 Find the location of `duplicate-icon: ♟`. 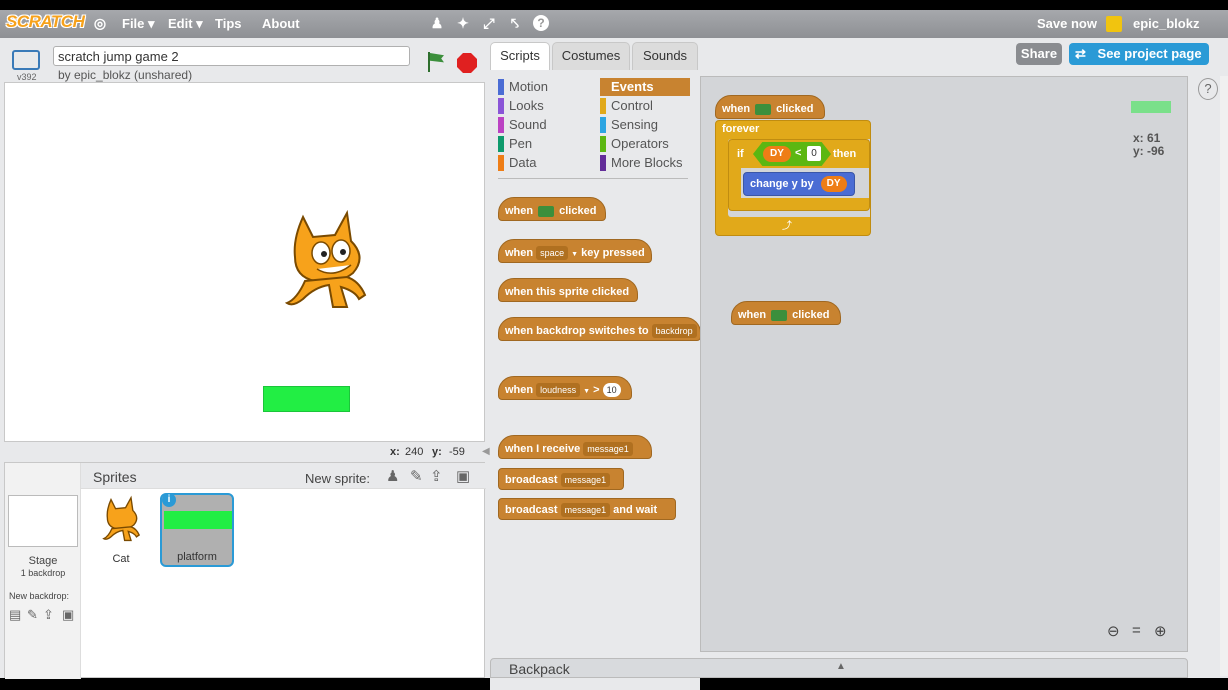

duplicate-icon: ♟ is located at coordinates (437, 23).